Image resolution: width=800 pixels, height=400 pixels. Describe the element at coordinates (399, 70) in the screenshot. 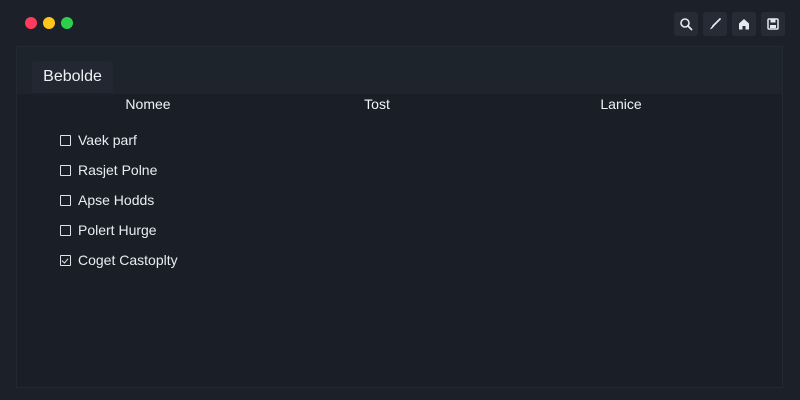

I see `panel-header: Bebolde` at that location.